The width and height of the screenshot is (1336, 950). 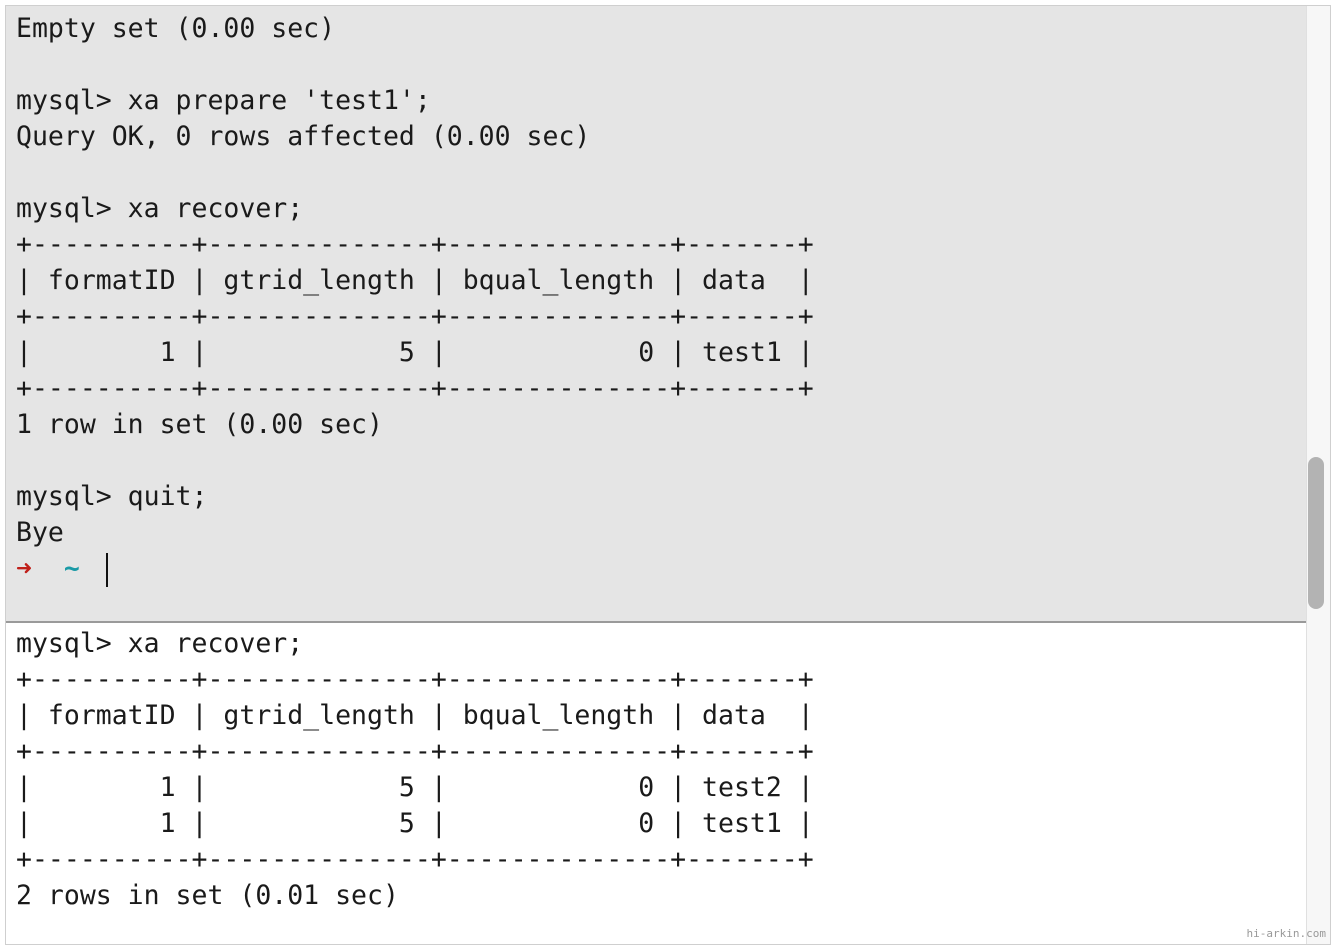 I want to click on watermark: hi-arkin.com, so click(x=1286, y=933).